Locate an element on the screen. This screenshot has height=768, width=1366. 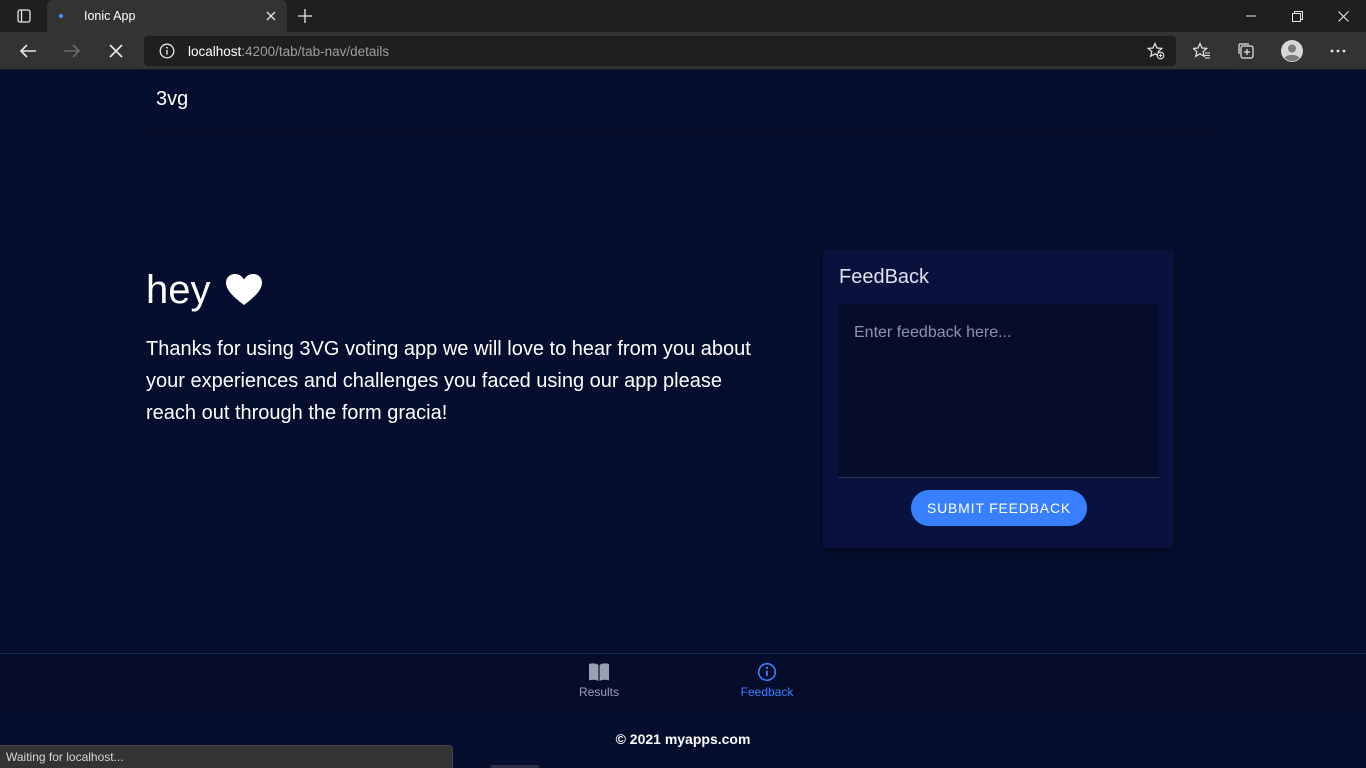
browser-tab: Ionic App is located at coordinates (167, 16).